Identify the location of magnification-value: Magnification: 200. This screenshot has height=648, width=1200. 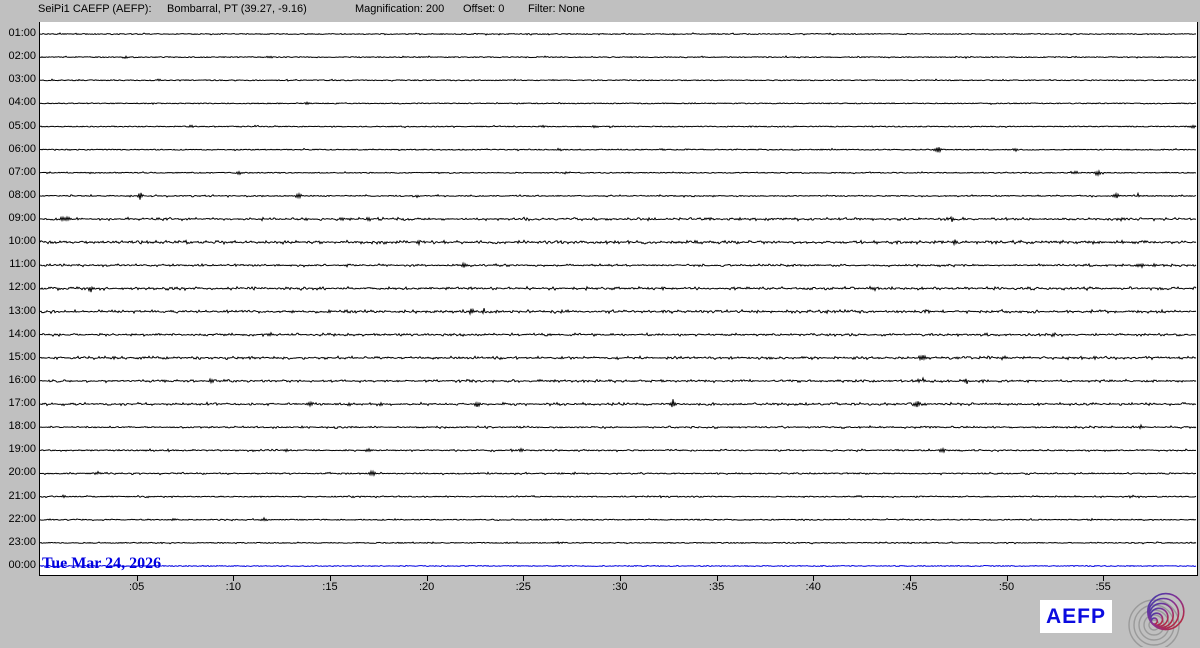
(400, 9).